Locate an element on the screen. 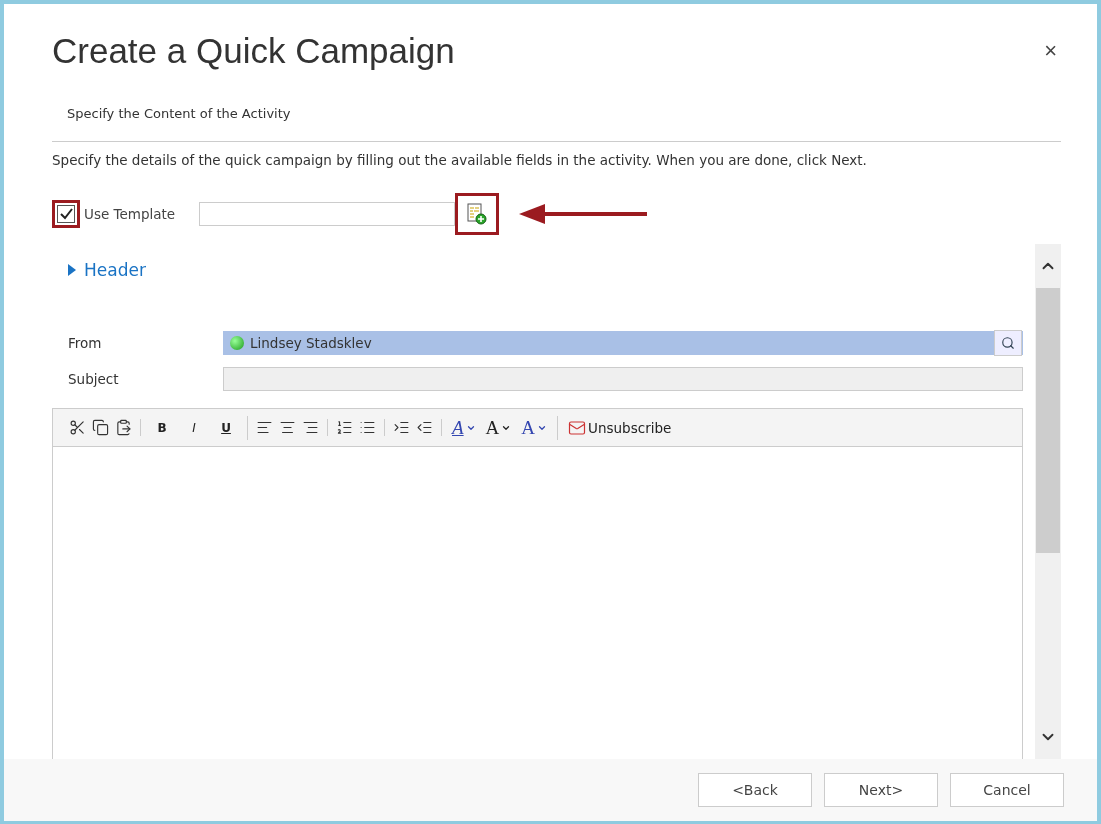  description-text: Specify the details of the quick campaign by filling out the available fields in the activity. When you are done, click Next. is located at coordinates (460, 159).